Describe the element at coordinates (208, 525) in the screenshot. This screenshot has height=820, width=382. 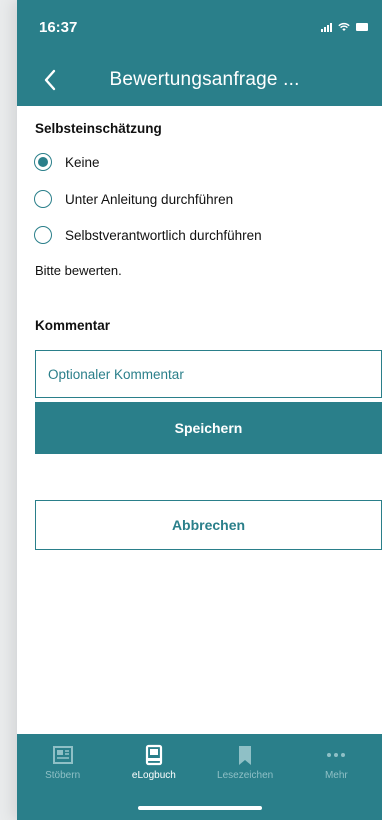
I see `cancel-button: Abbrechen` at that location.